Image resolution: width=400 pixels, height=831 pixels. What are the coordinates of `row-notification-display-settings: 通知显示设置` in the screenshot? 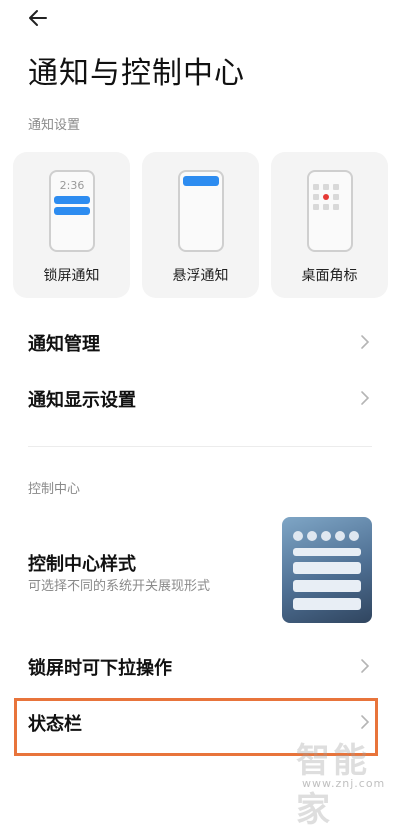 It's located at (200, 398).